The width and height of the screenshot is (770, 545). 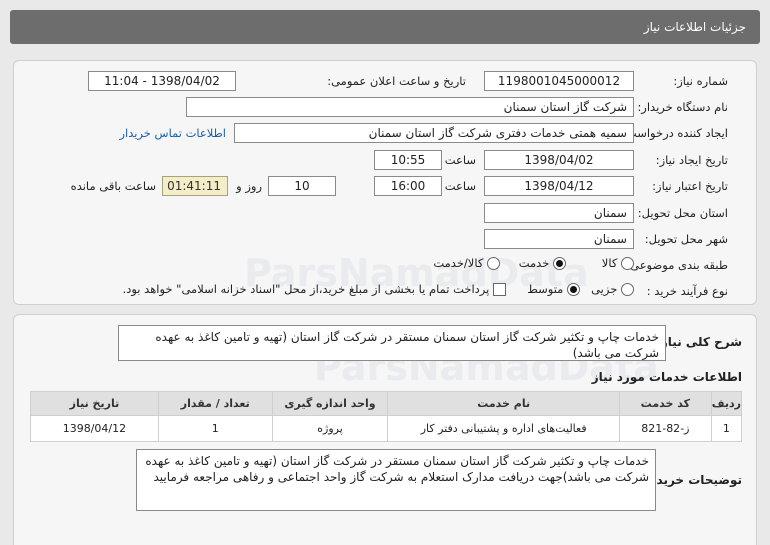 I want to click on contact-buyer-link: اطلاعات تماس خریدار, so click(x=172, y=133).